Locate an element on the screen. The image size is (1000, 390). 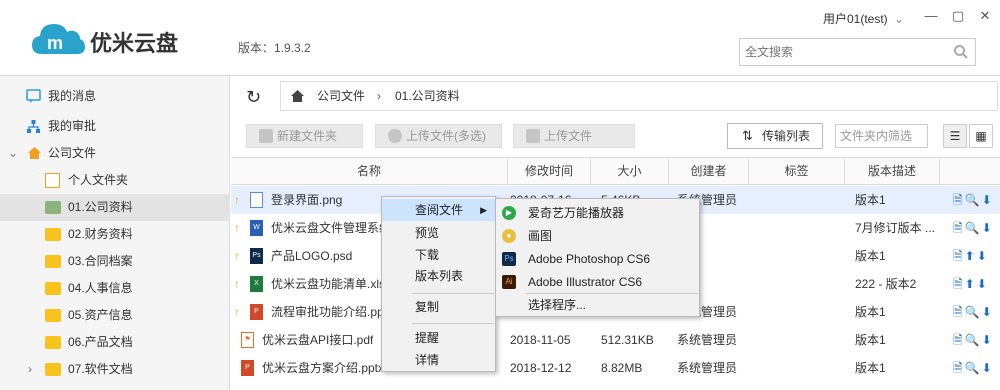
sidebar-item-finance: 02.财务资料 is located at coordinates (115, 234).